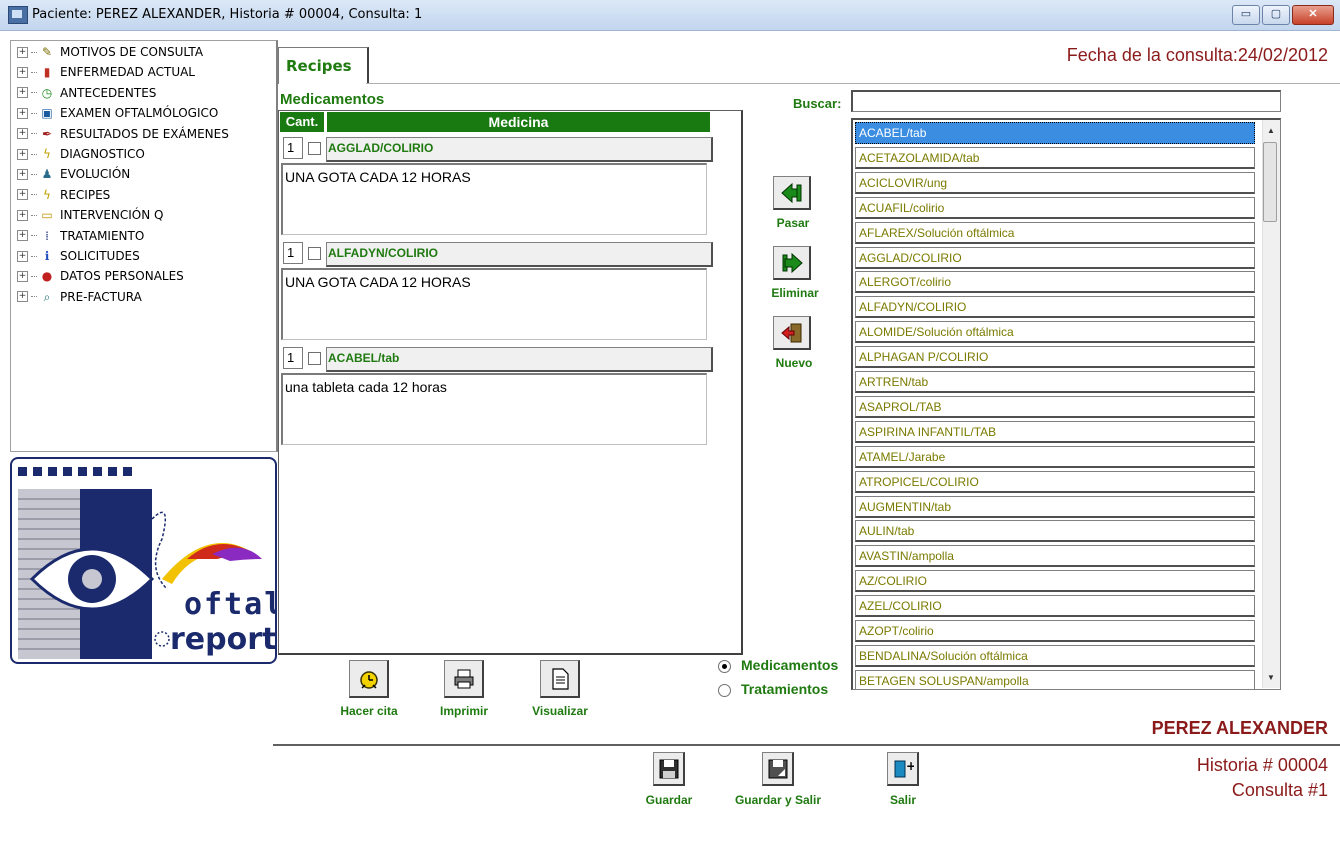 The width and height of the screenshot is (1340, 850). I want to click on pen-icon: ✒, so click(47, 133).